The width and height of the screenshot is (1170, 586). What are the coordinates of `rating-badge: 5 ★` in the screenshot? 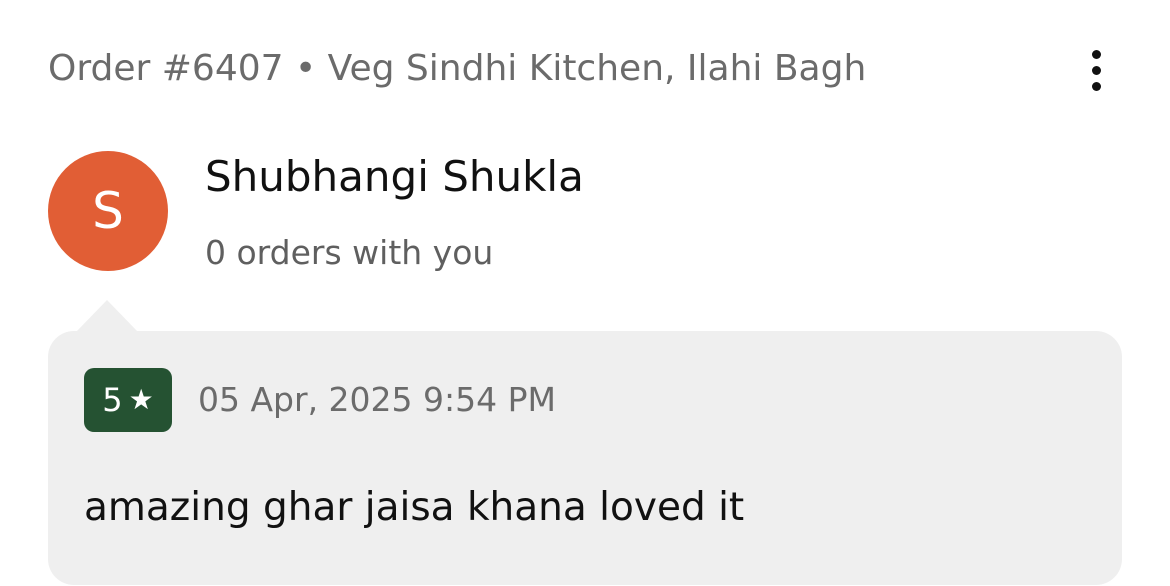 It's located at (128, 400).